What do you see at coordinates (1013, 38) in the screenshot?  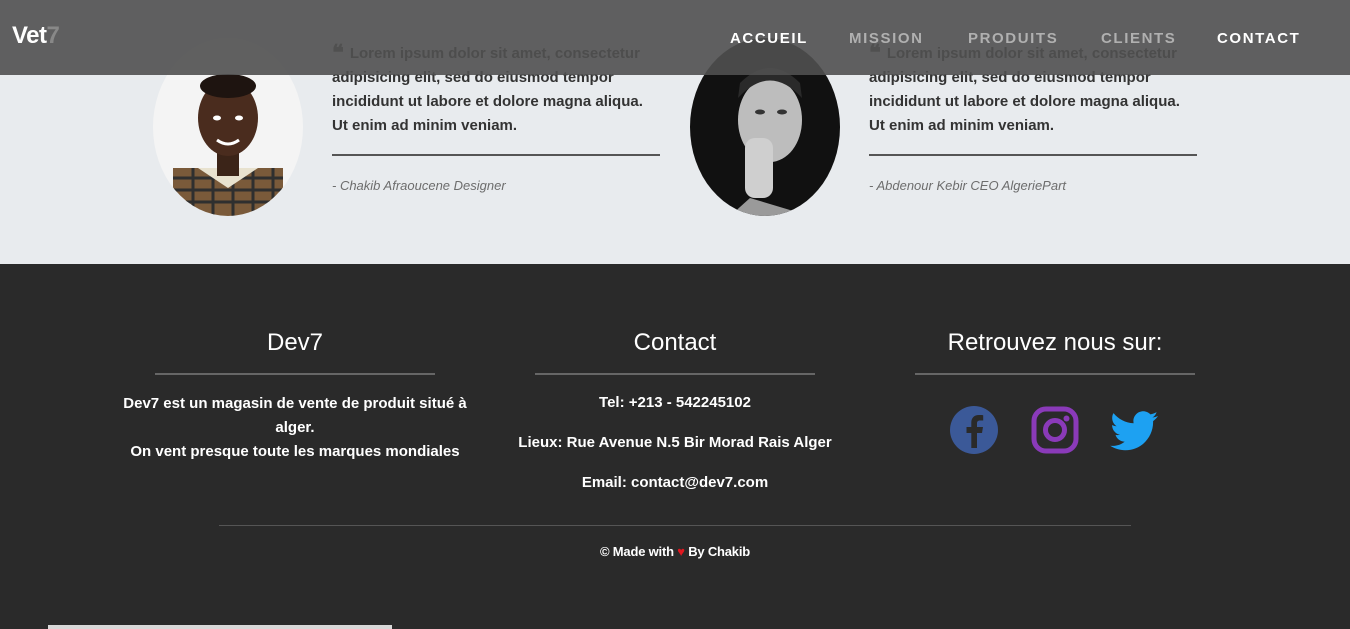 I see `nav-item-produits: Produits` at bounding box center [1013, 38].